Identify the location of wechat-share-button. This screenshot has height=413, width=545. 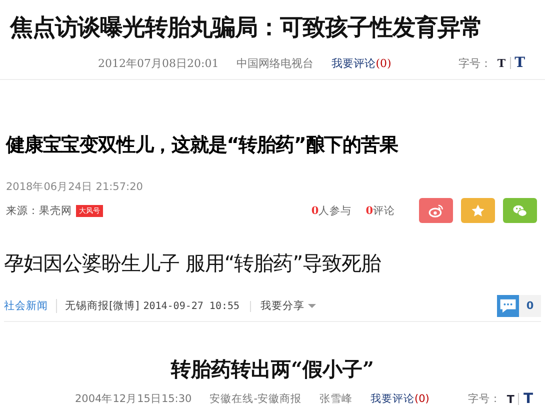
(520, 210).